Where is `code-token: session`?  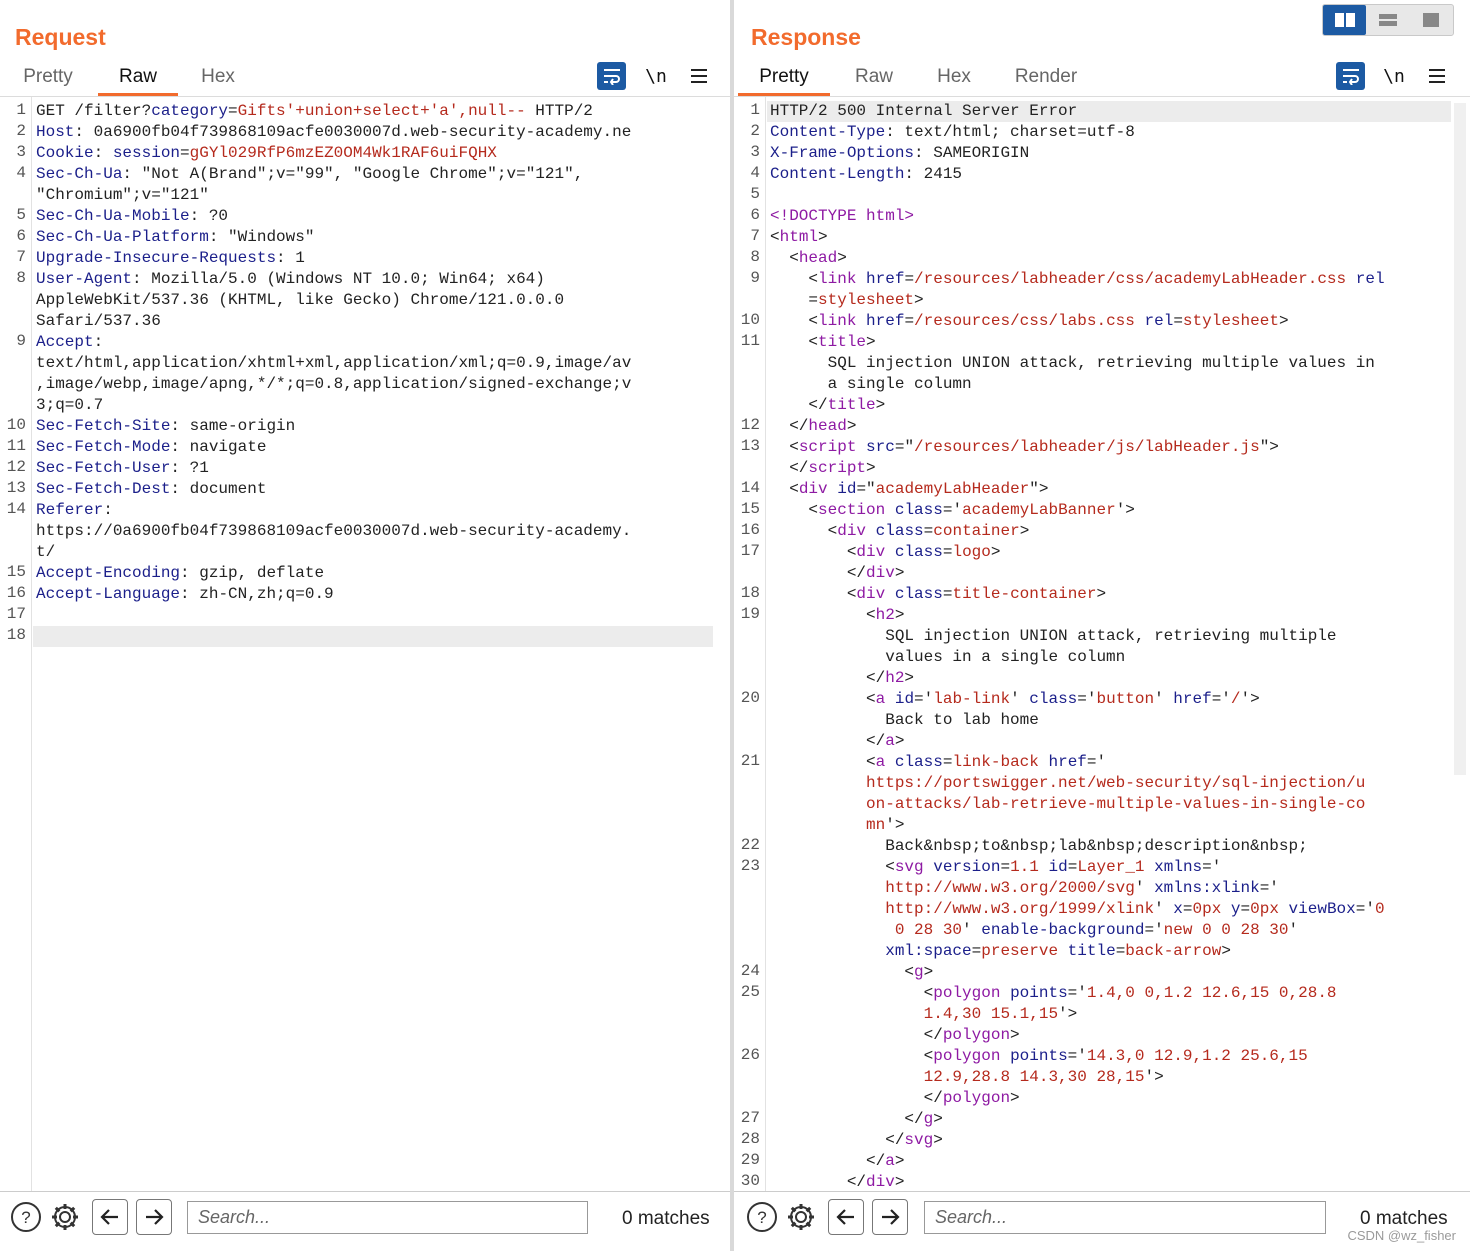 code-token: session is located at coordinates (146, 153).